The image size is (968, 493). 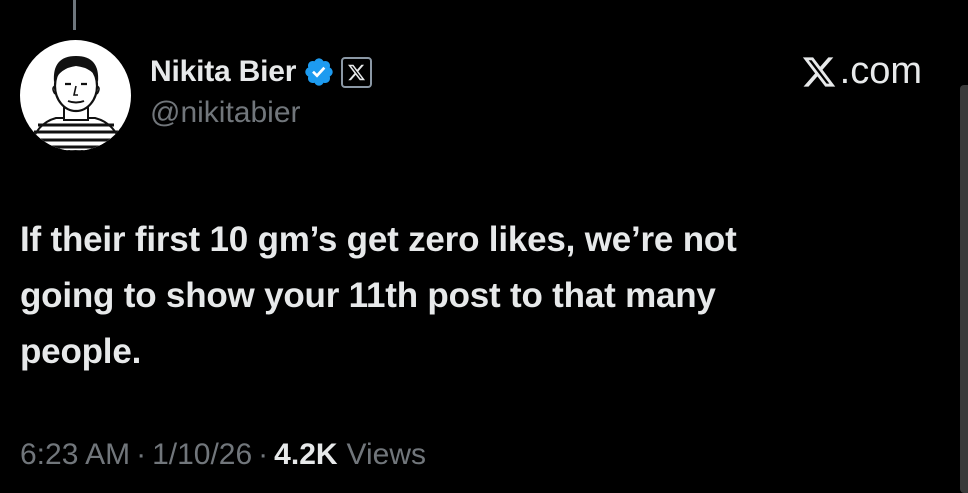 I want to click on author-display-name: Nikita Bier, so click(x=223, y=72).